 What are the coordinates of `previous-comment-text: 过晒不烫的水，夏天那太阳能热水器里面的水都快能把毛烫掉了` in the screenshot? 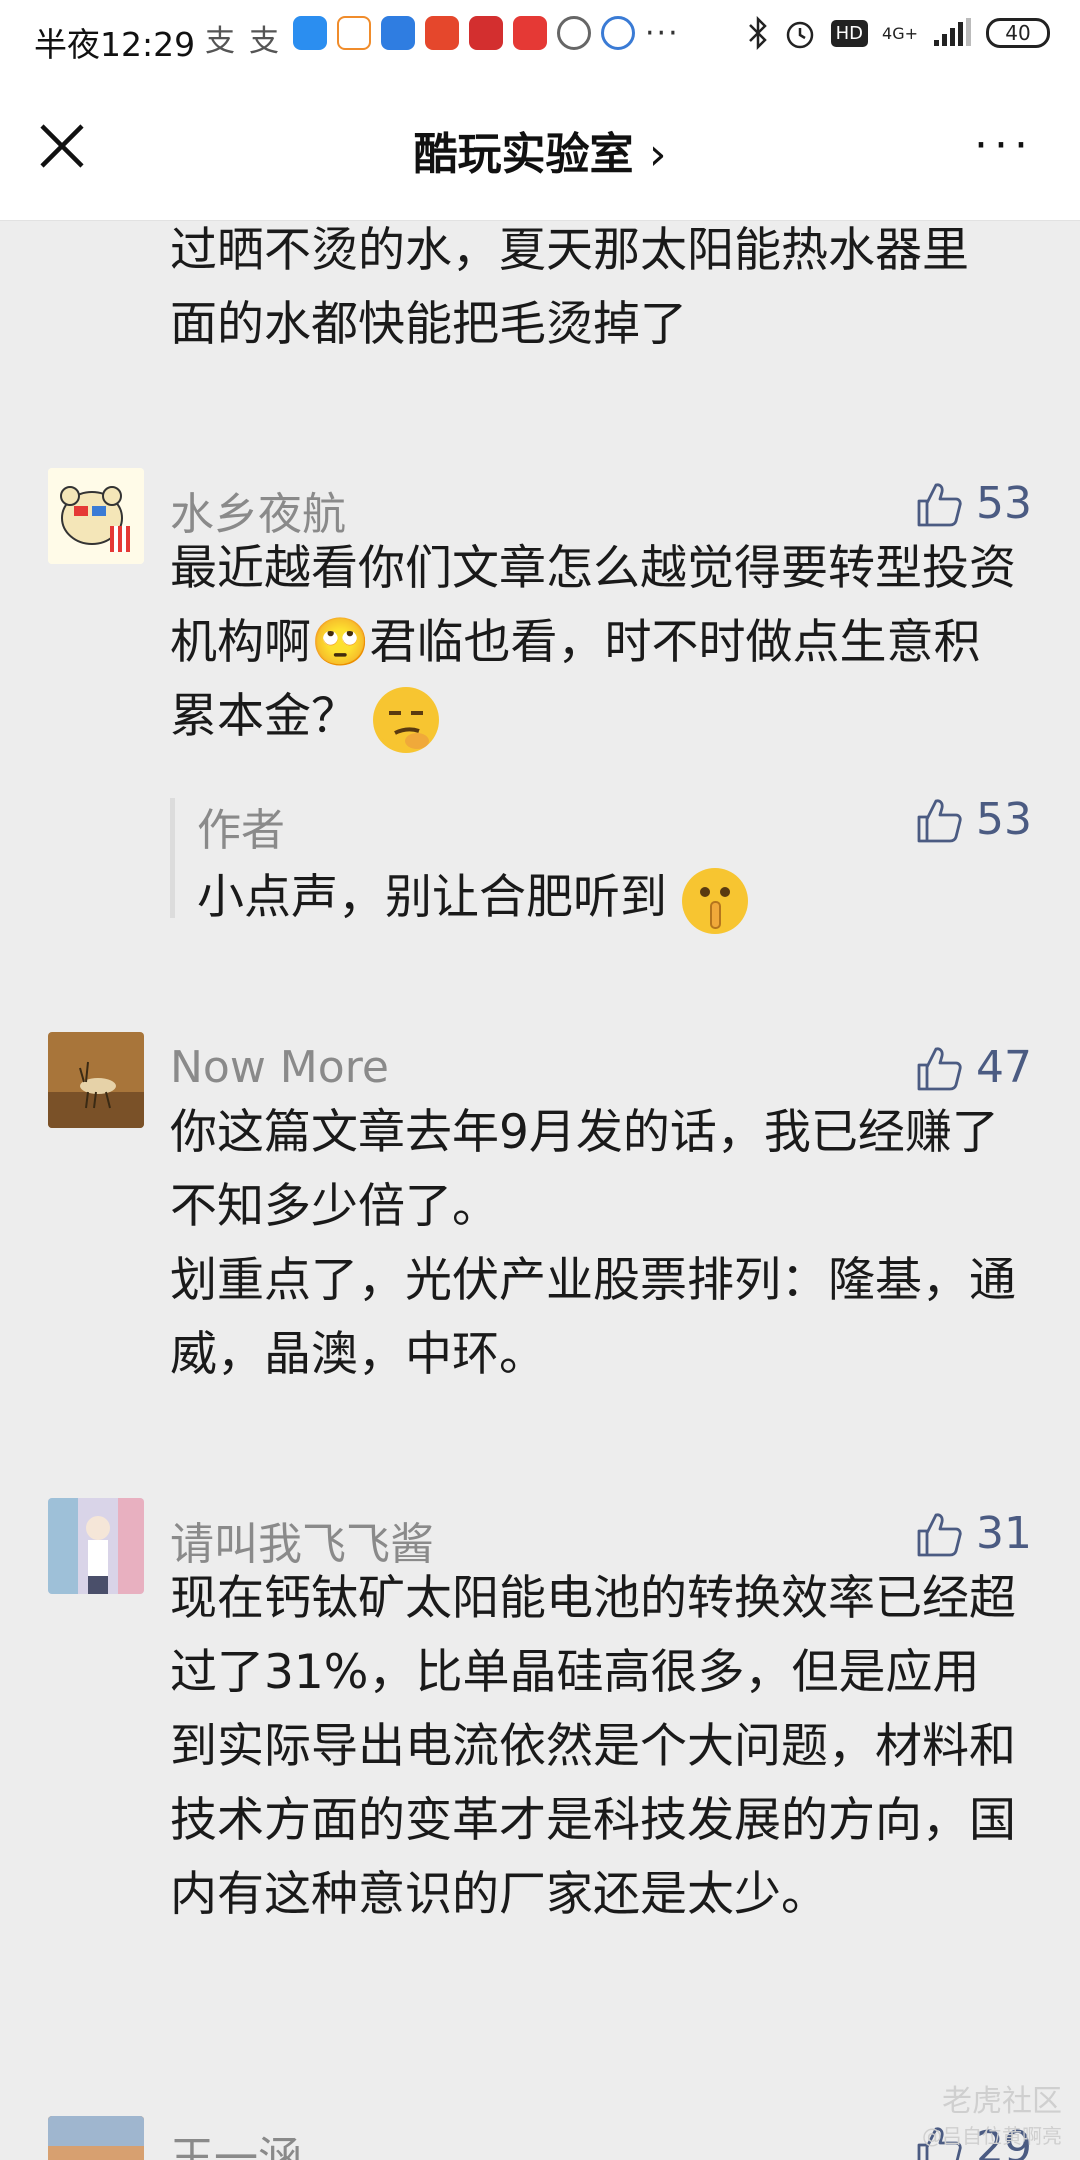 It's located at (569, 287).